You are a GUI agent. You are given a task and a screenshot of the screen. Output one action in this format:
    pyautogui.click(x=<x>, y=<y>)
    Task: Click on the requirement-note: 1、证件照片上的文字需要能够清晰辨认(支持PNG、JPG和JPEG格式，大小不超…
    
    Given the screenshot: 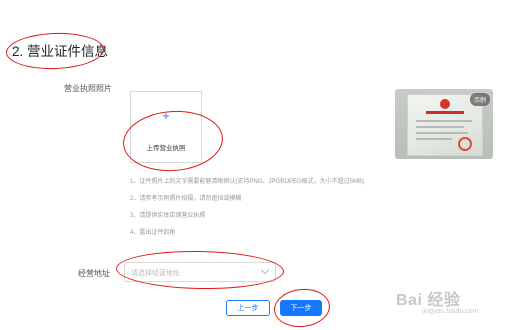 What is the action you would take?
    pyautogui.click(x=247, y=182)
    